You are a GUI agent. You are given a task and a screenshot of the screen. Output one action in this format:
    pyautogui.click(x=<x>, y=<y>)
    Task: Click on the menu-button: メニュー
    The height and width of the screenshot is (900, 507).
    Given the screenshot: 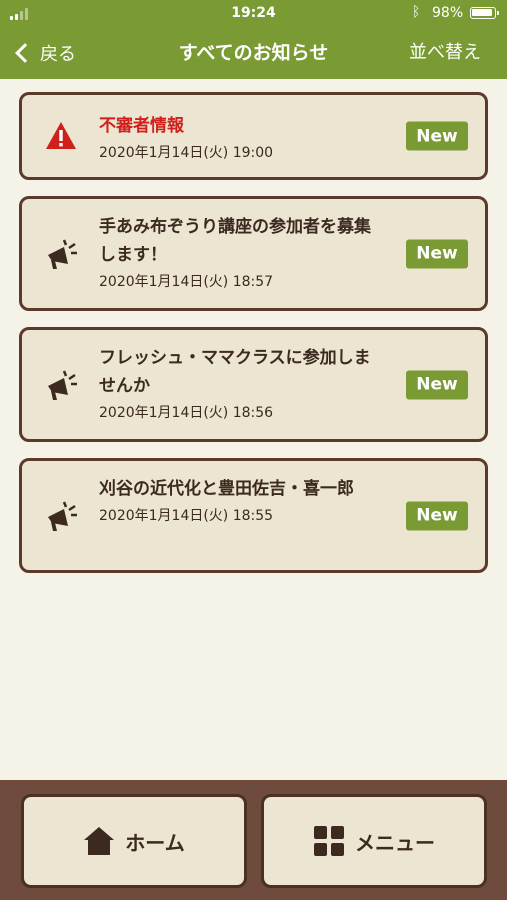 What is the action you would take?
    pyautogui.click(x=374, y=841)
    